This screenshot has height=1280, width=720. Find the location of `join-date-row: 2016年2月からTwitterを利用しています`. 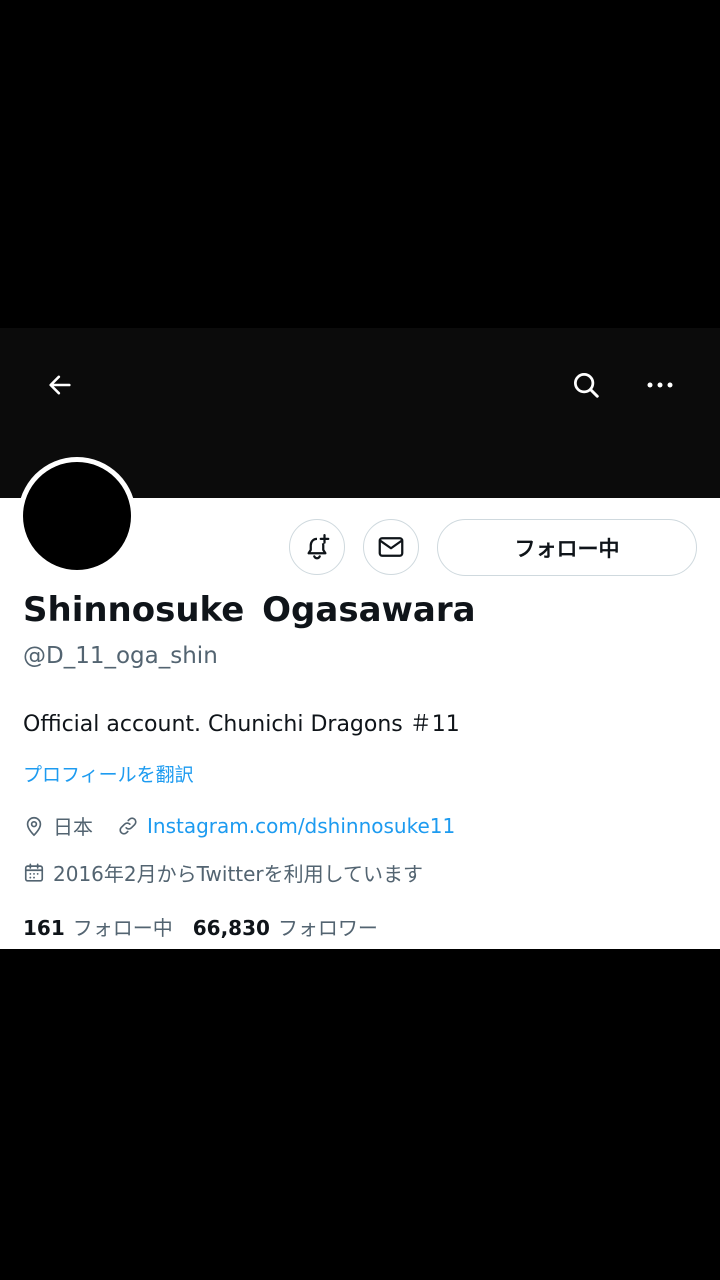

join-date-row: 2016年2月からTwitterを利用しています is located at coordinates (223, 872).